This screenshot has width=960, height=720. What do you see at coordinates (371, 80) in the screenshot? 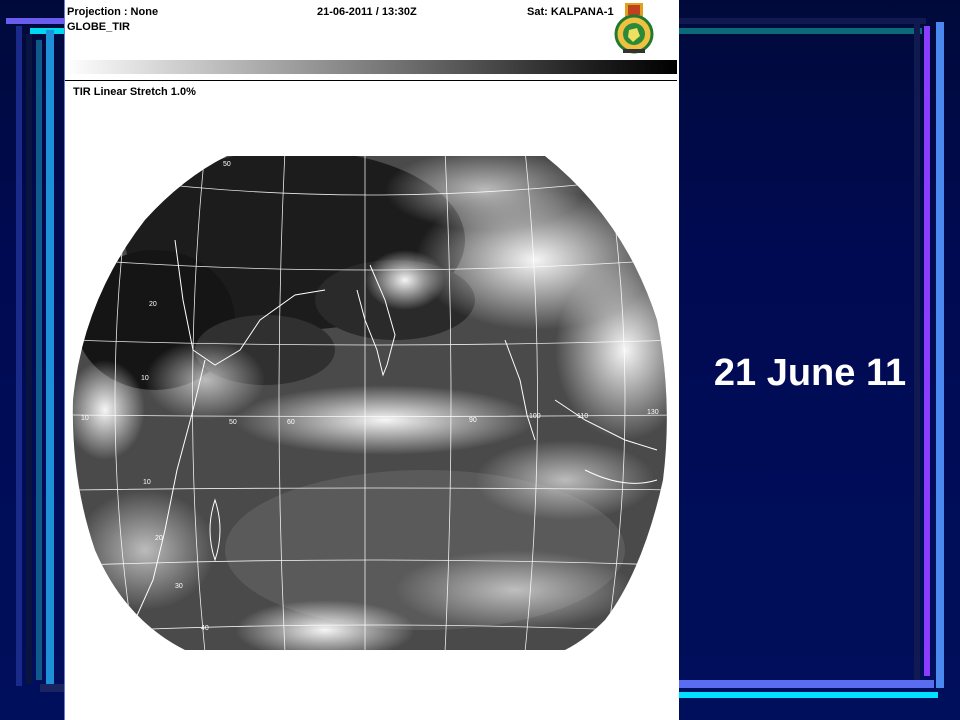
I see `separator-line` at bounding box center [371, 80].